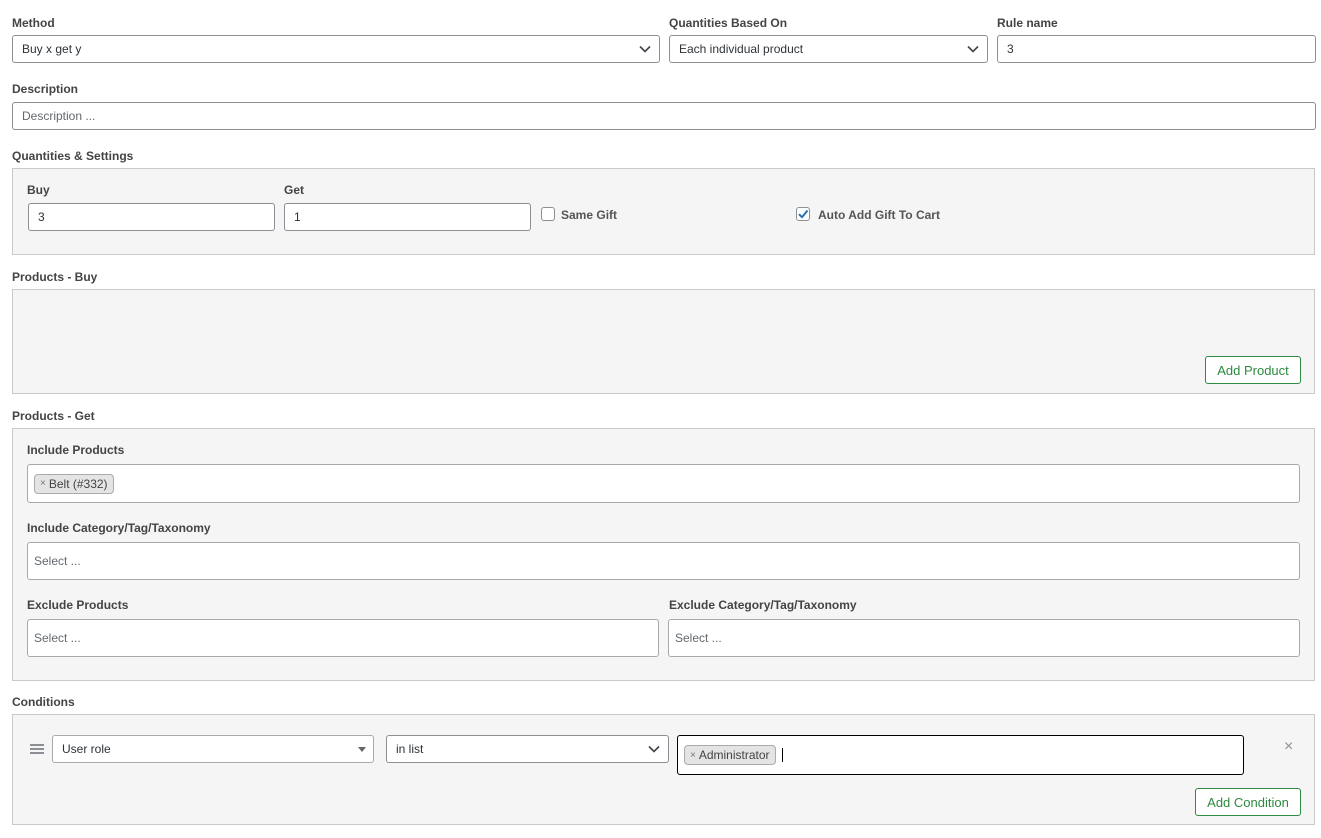 This screenshot has height=838, width=1321. What do you see at coordinates (41, 217) in the screenshot?
I see `buy-quantity-value: 3` at bounding box center [41, 217].